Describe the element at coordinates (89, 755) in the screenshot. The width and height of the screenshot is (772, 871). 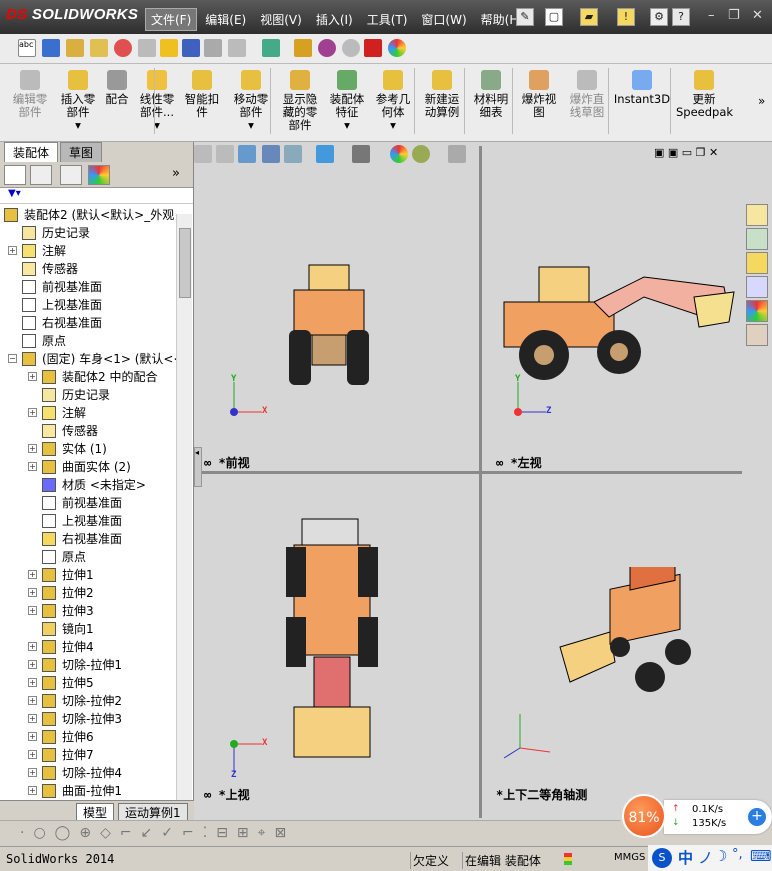
I see `tree-item: + 拉伸7` at that location.